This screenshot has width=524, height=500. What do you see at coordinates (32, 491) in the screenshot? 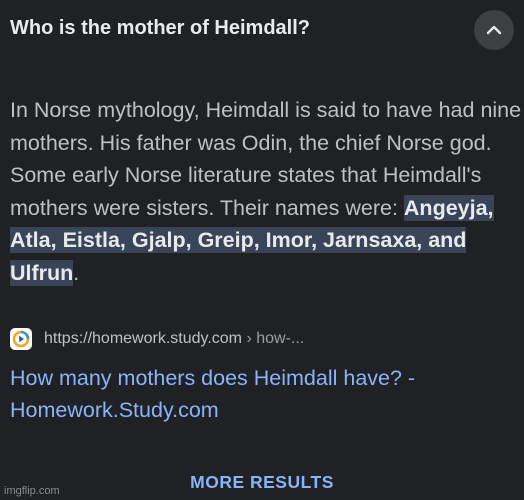
I see `imgflip-watermark: imgflip.com` at bounding box center [32, 491].